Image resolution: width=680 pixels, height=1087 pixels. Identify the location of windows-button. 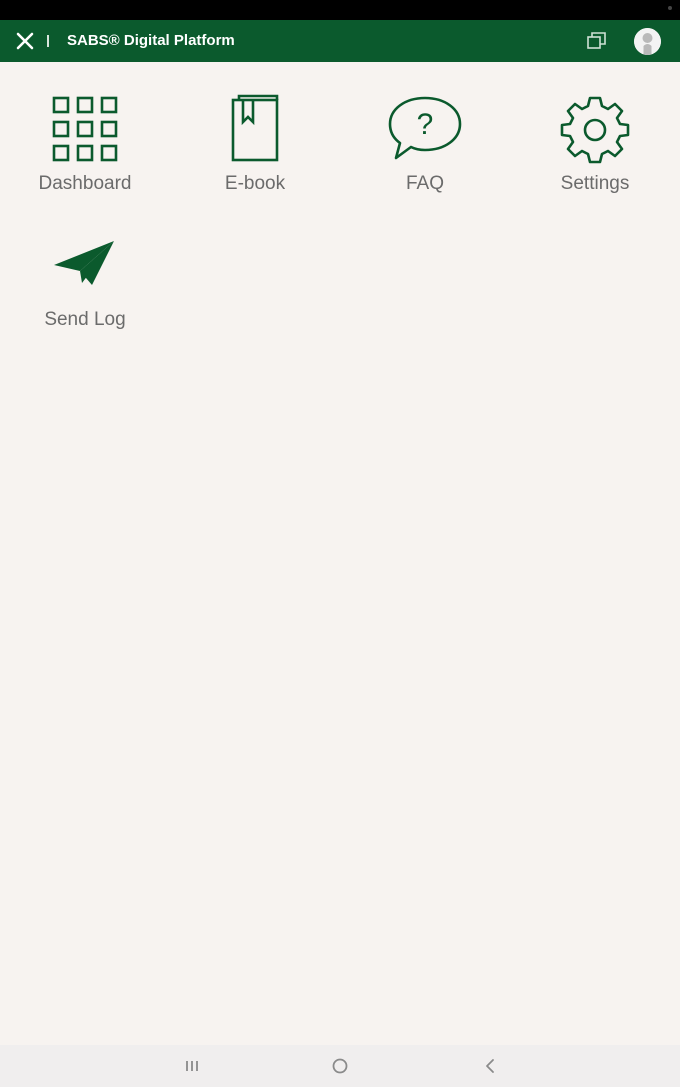
(597, 41).